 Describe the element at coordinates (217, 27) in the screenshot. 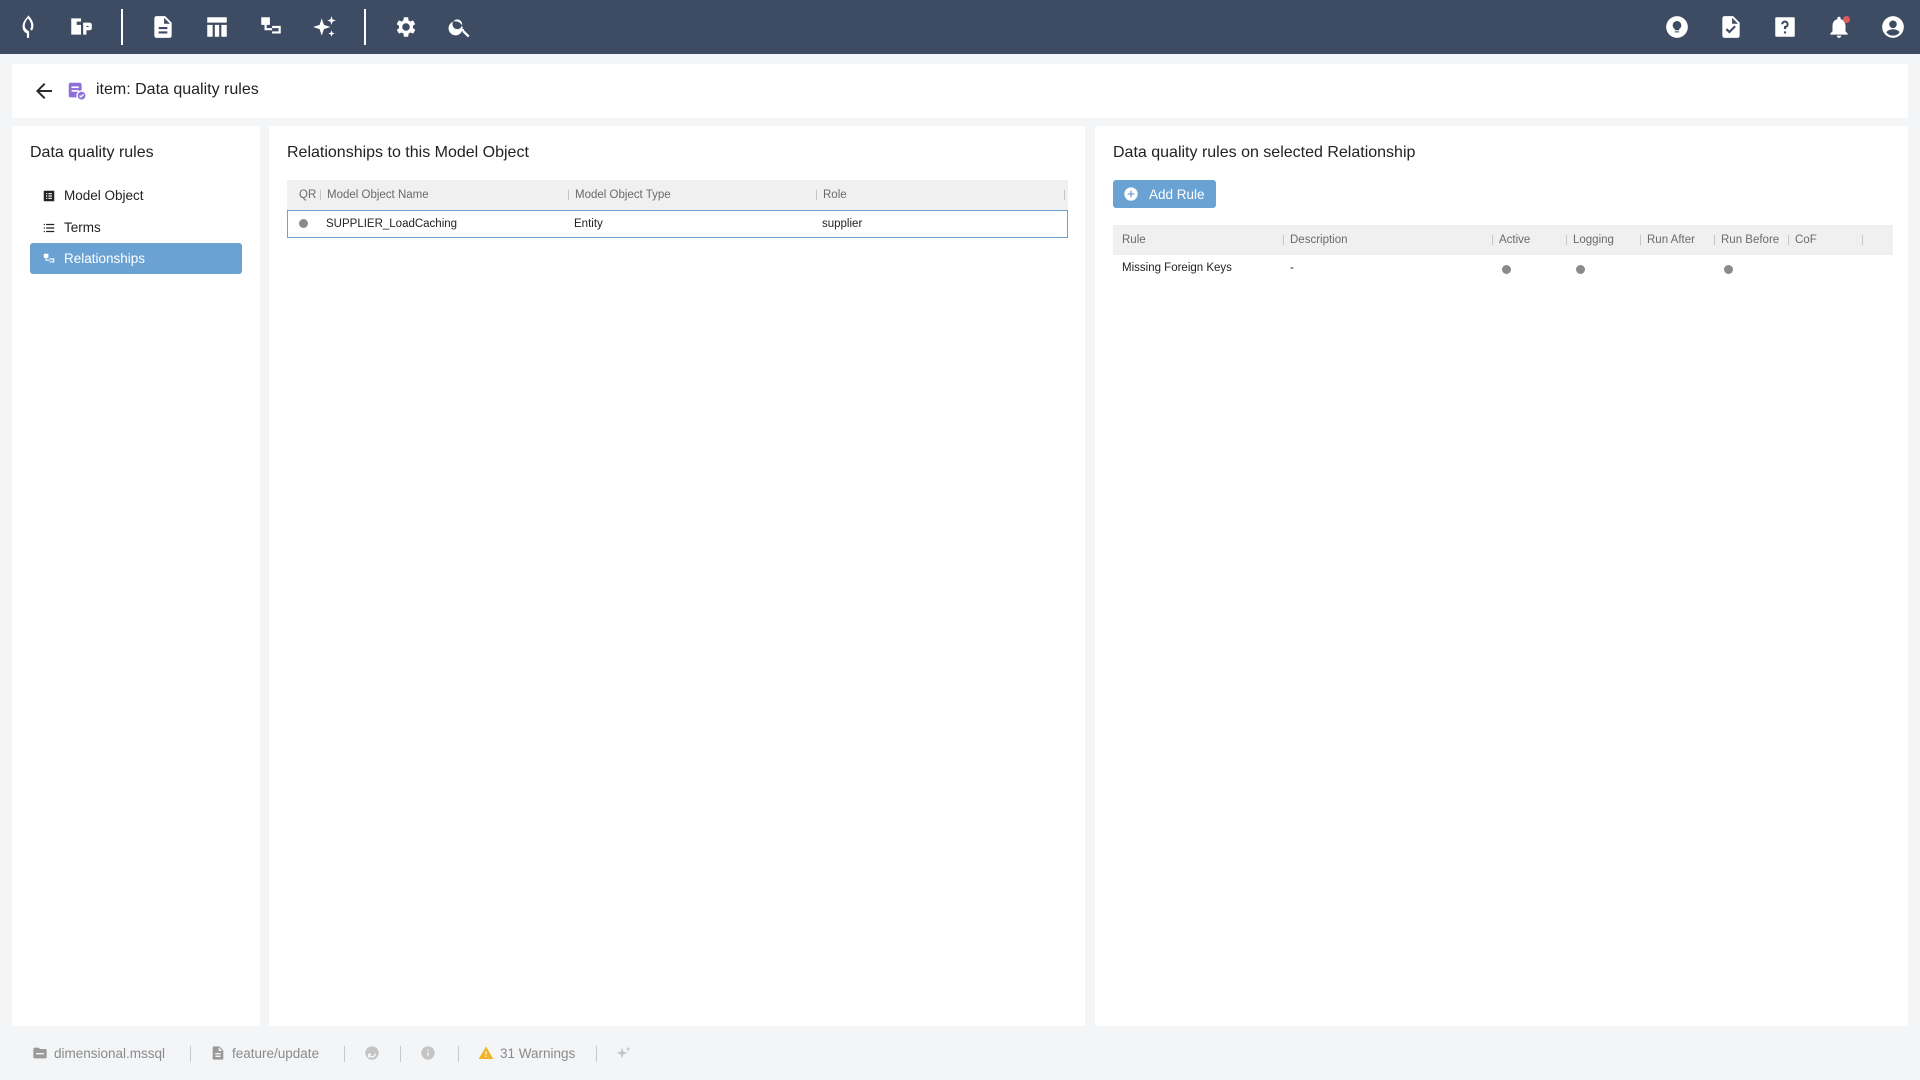

I see `table-icon` at that location.